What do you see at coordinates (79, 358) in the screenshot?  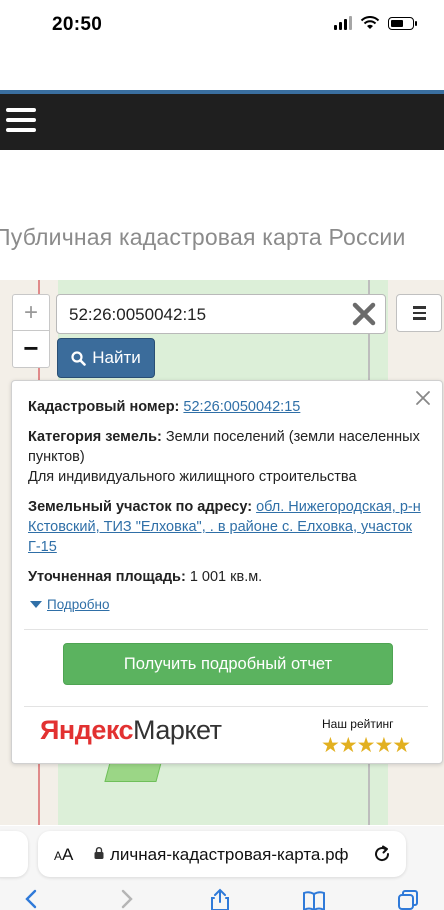 I see `search-icon` at bounding box center [79, 358].